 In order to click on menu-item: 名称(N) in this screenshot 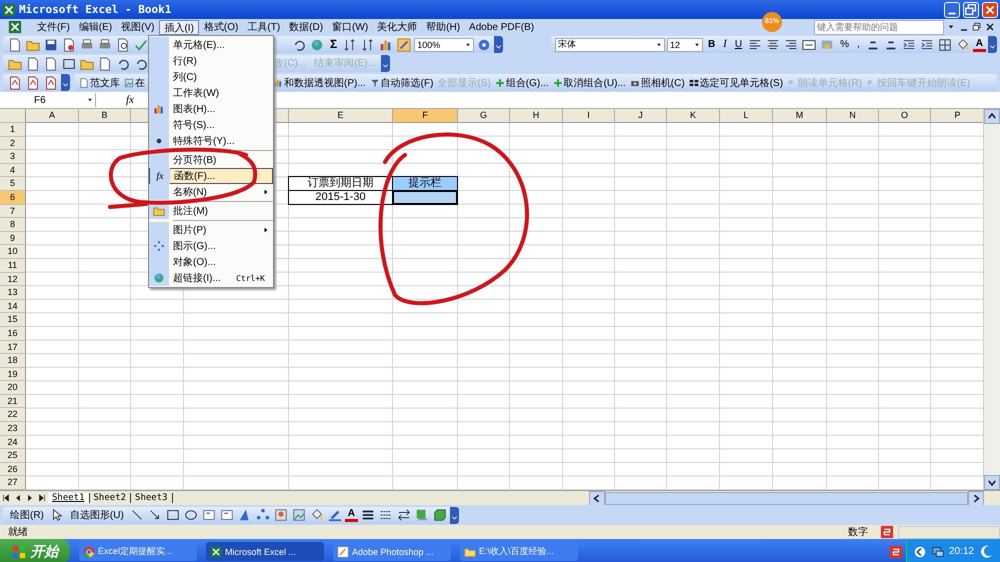, I will do `click(211, 192)`.